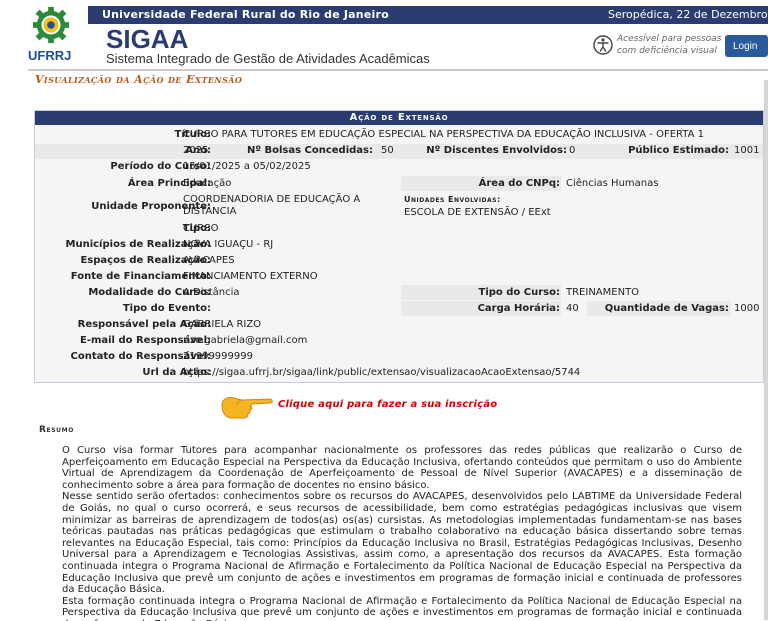  Describe the element at coordinates (766, 350) in the screenshot. I see `page-edge` at that location.